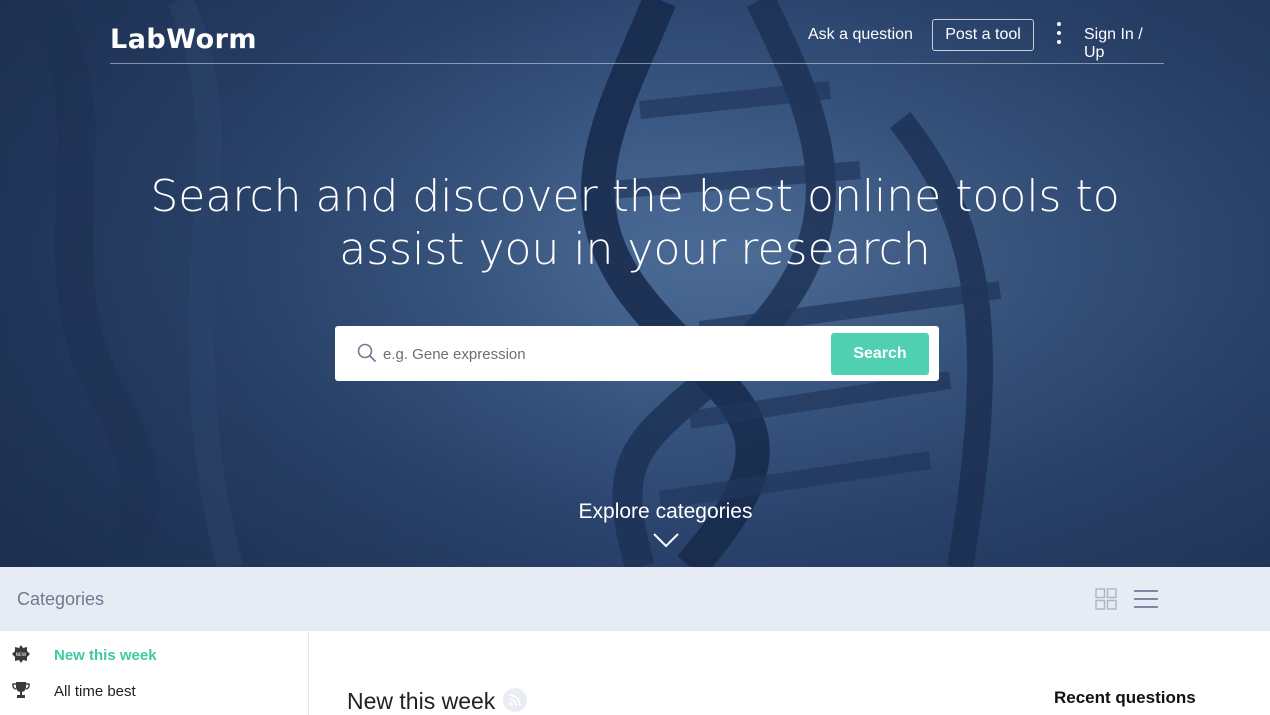  I want to click on sidebar-item-label: New this week, so click(105, 655).